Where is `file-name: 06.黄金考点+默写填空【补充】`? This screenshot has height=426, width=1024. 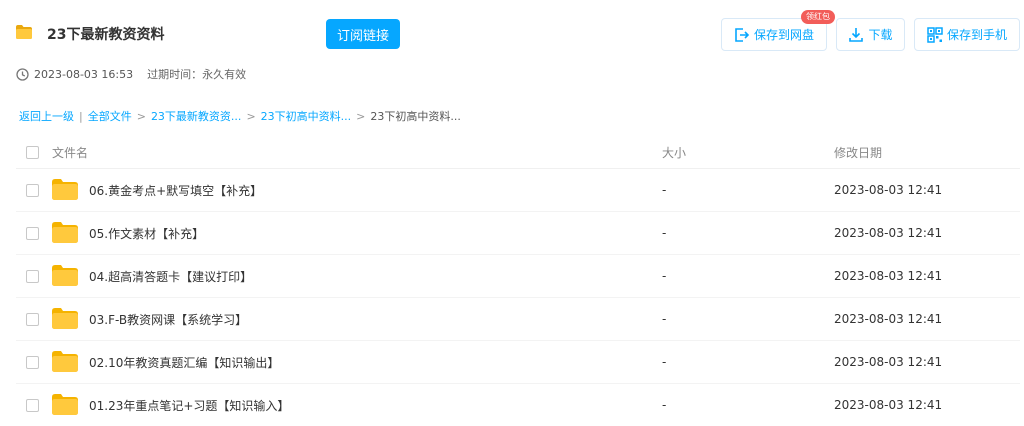
file-name: 06.黄金考点+默写填空【补充】 is located at coordinates (175, 190).